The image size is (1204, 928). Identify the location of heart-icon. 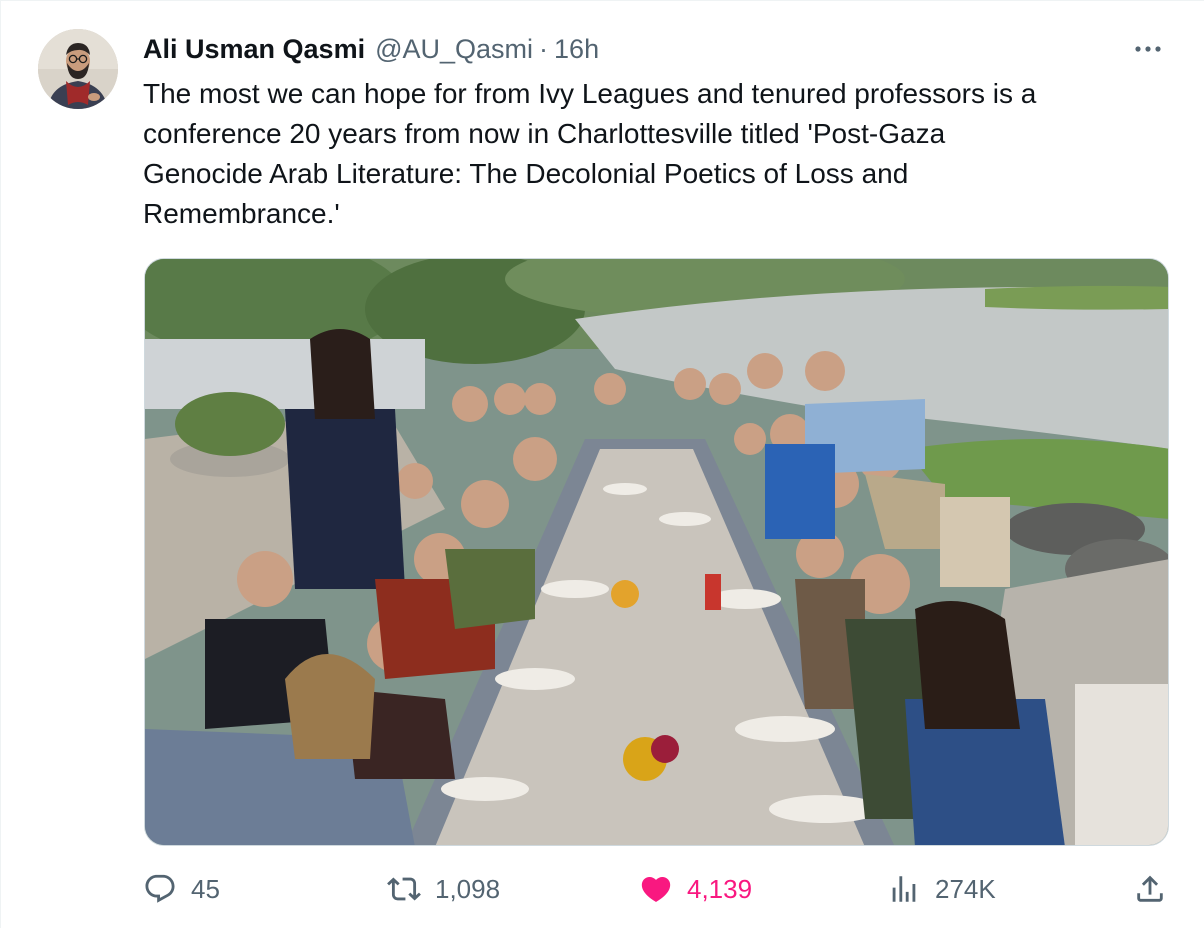
(656, 889).